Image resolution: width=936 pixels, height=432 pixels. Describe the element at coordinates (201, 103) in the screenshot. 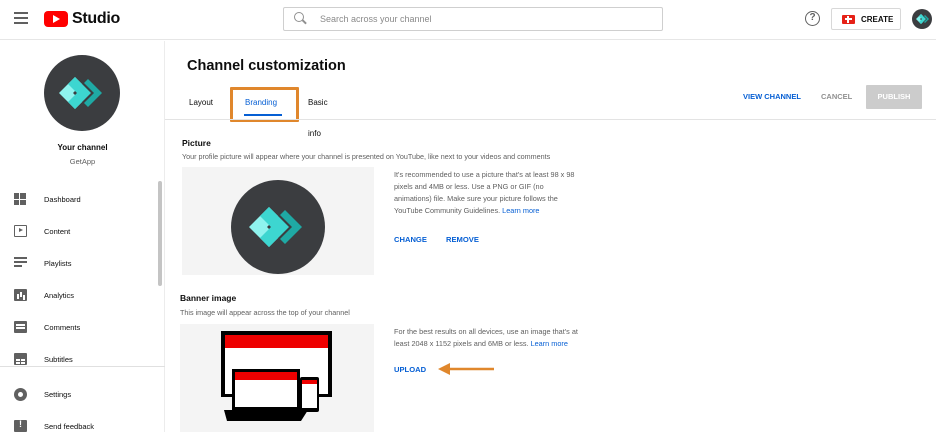

I see `tab-layout: Layout` at that location.